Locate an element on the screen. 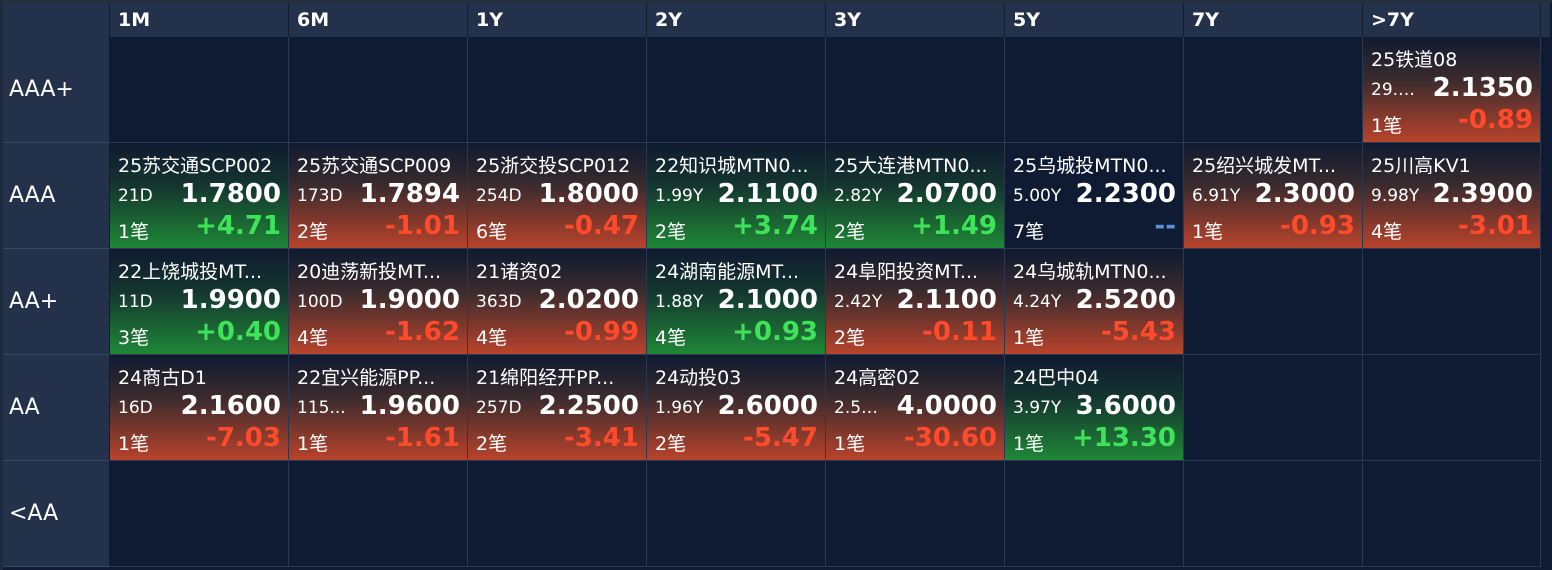 The height and width of the screenshot is (570, 1552). row-label: AA is located at coordinates (56, 408).